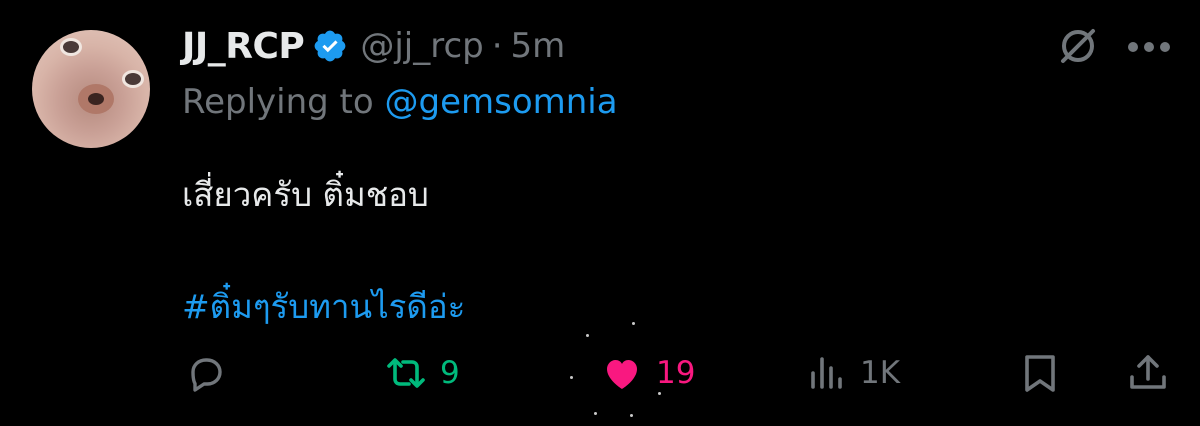 The width and height of the screenshot is (1200, 426). What do you see at coordinates (880, 373) in the screenshot?
I see `views-count: 1K` at bounding box center [880, 373].